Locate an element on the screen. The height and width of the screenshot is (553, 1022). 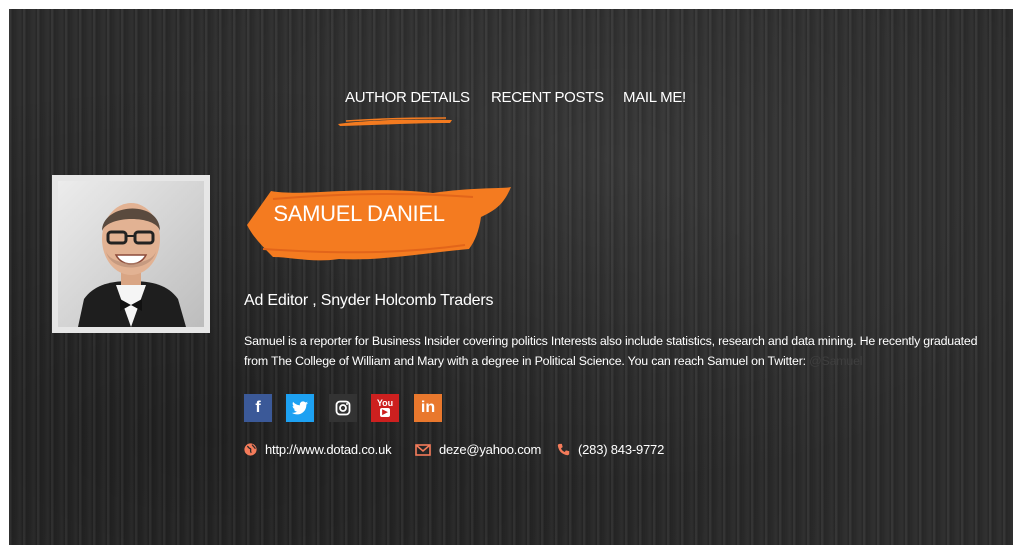
tab-recent-posts-label: RECENT POSTS is located at coordinates (547, 97).